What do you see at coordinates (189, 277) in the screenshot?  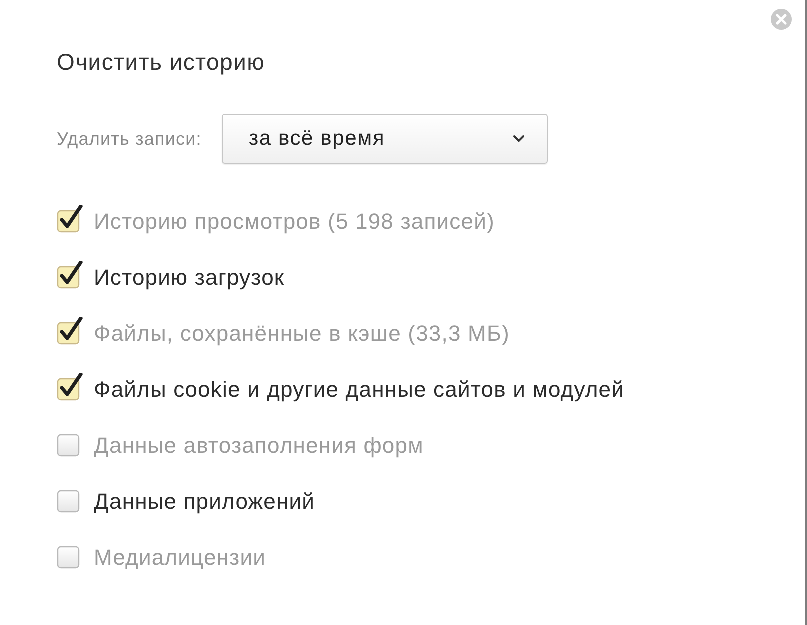 I see `option-label: Историю загрузок` at bounding box center [189, 277].